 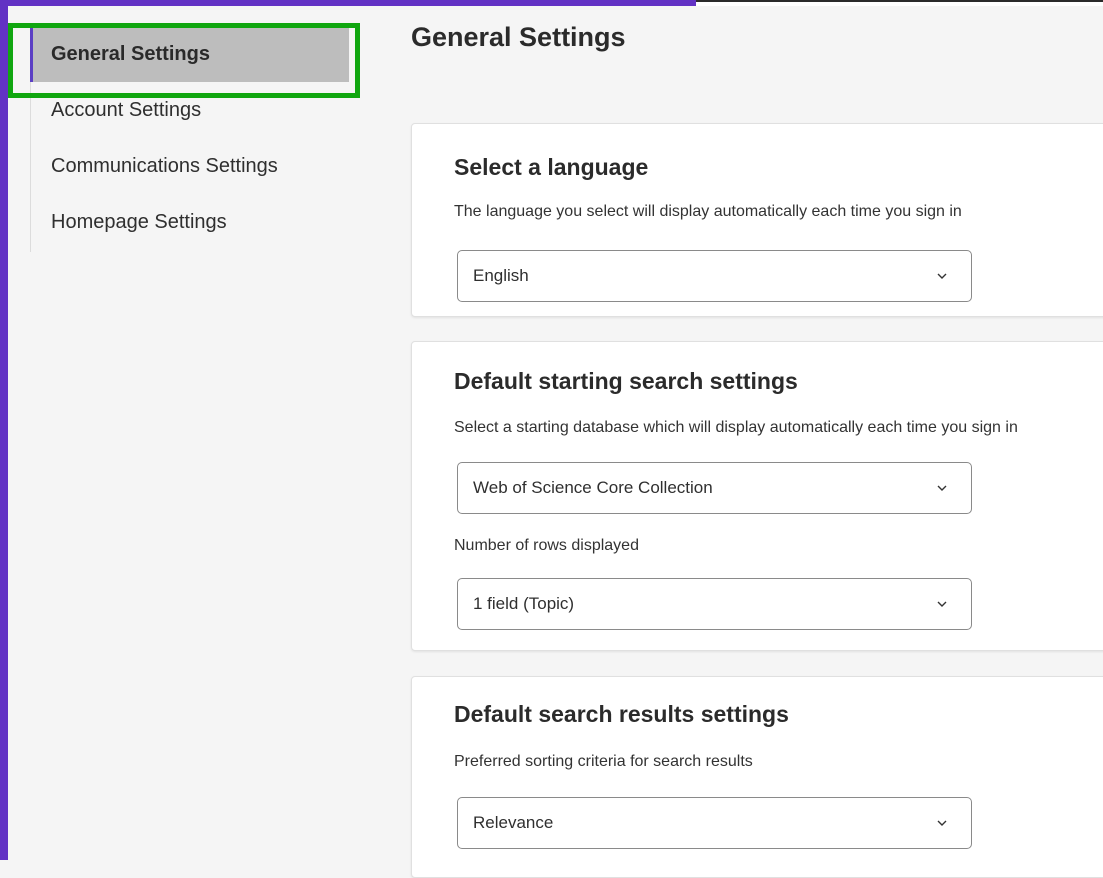 I want to click on sidebar-item-homepage-settings: Homepage Settings, so click(x=190, y=222).